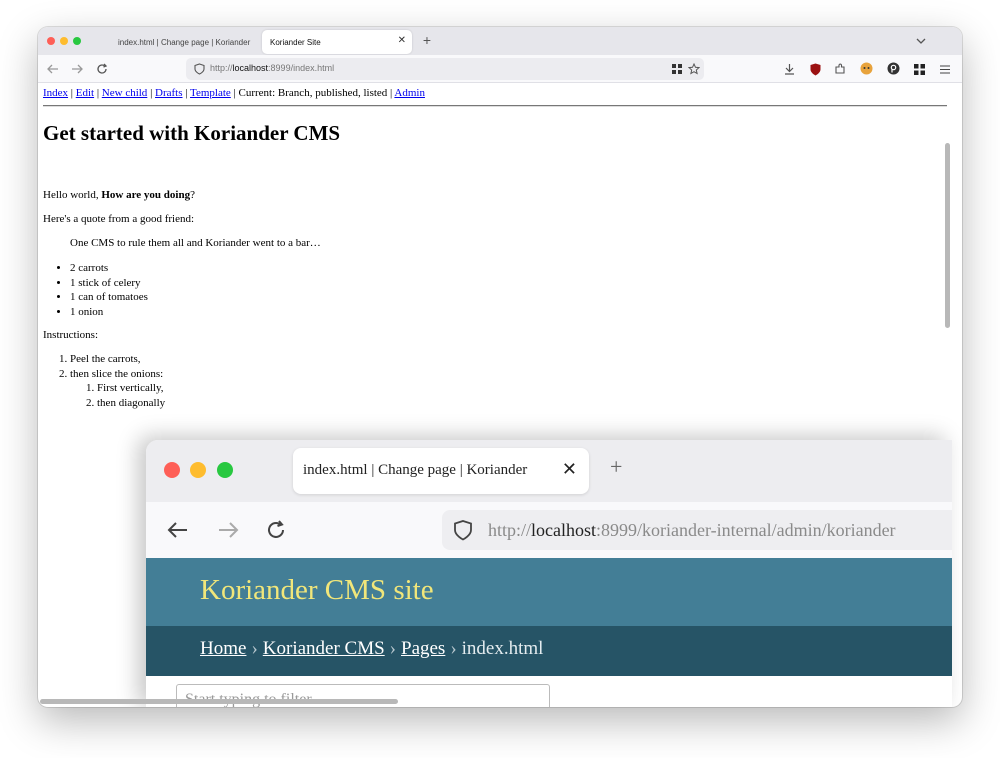 Image resolution: width=1000 pixels, height=758 pixels. Describe the element at coordinates (402, 40) in the screenshot. I see `close-tab-icon: ✕` at that location.